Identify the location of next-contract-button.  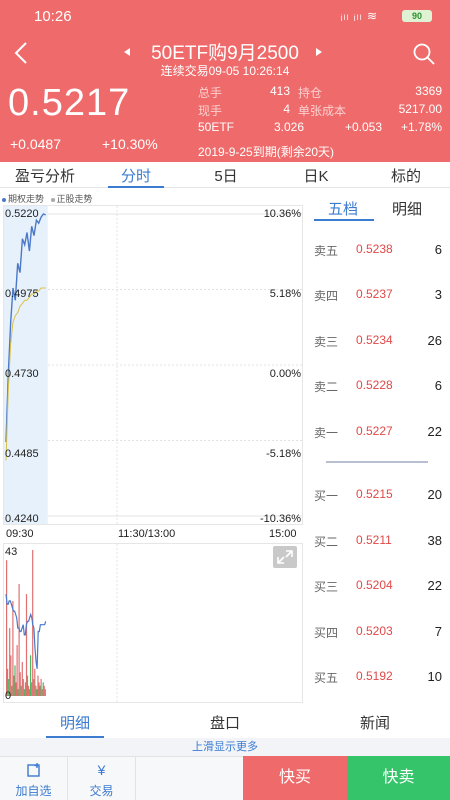
(319, 53).